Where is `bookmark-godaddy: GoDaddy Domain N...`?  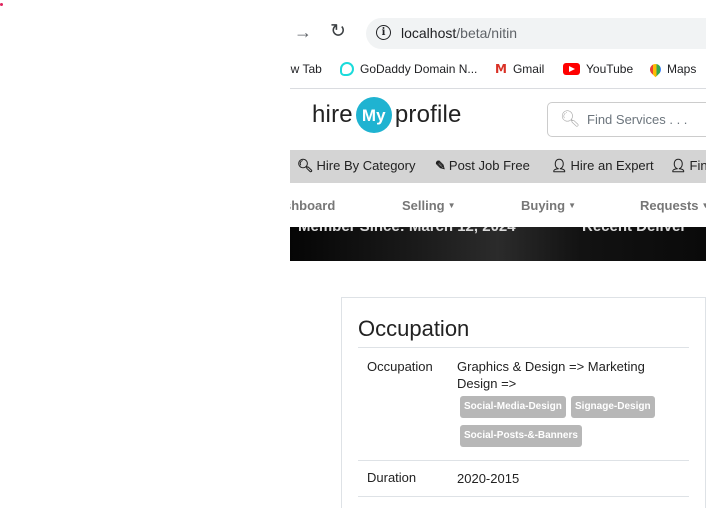
bookmark-godaddy: GoDaddy Domain N... is located at coordinates (408, 69).